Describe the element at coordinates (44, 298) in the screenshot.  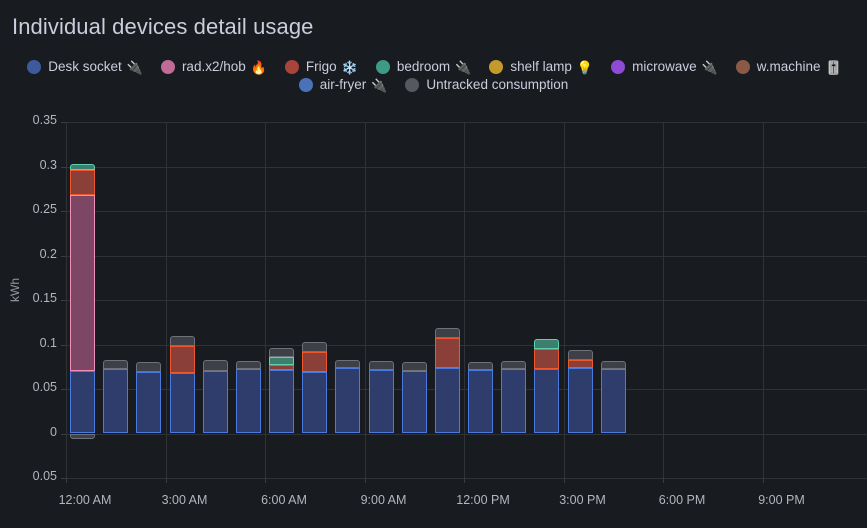
I see `y-tick-label: 0.15` at that location.